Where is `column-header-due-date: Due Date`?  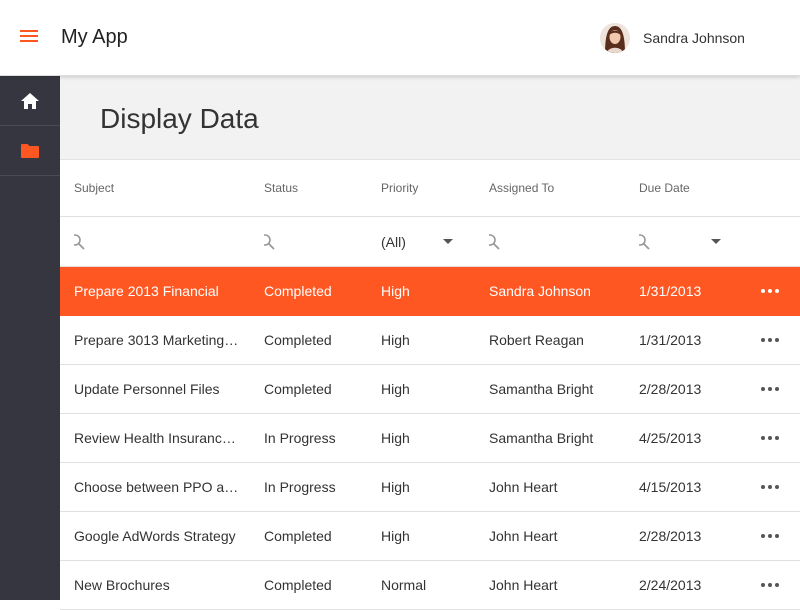 column-header-due-date: Due Date is located at coordinates (689, 188).